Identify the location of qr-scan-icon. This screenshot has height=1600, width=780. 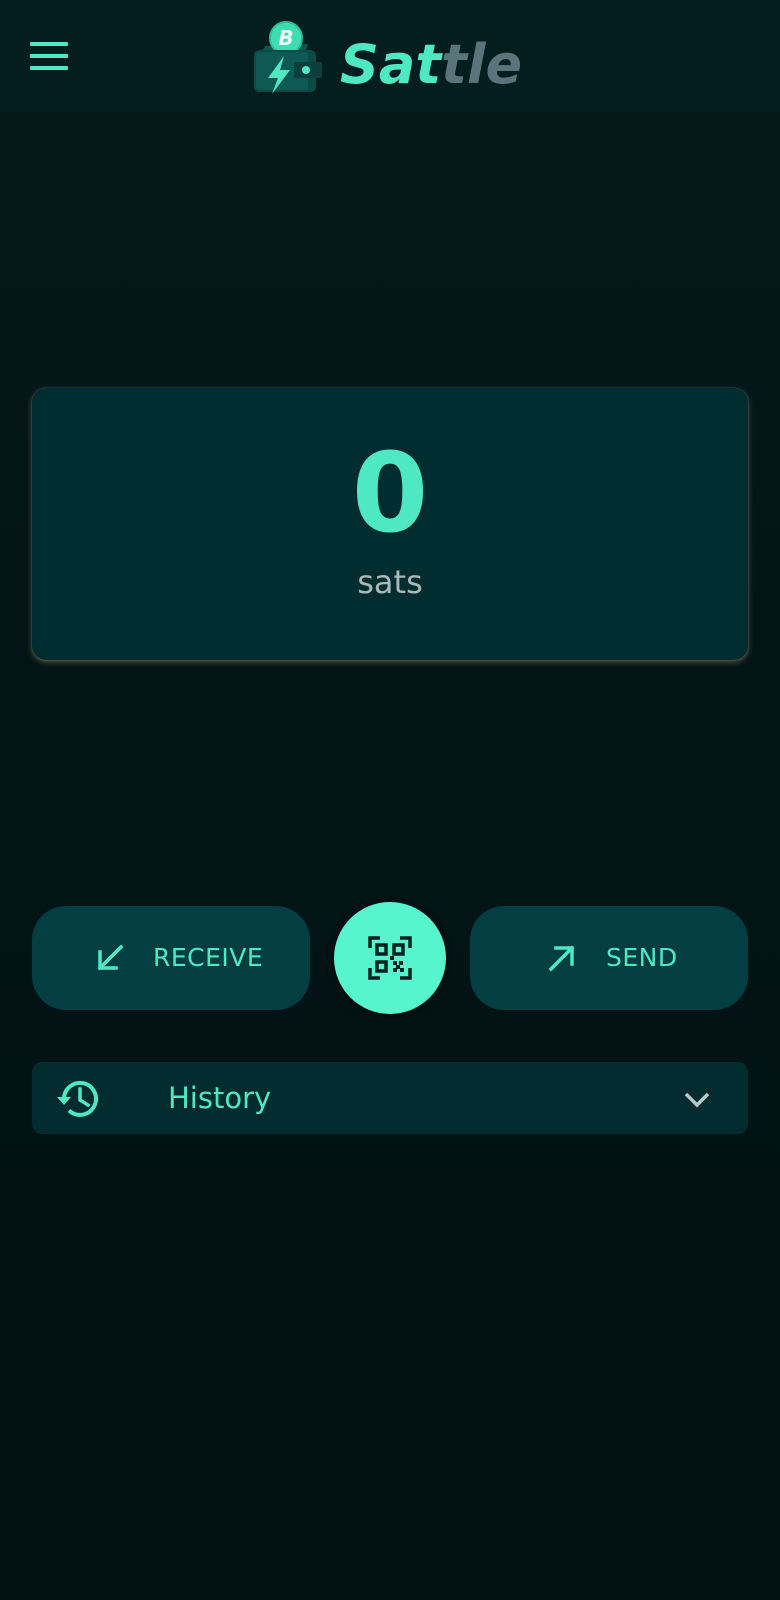
(390, 958).